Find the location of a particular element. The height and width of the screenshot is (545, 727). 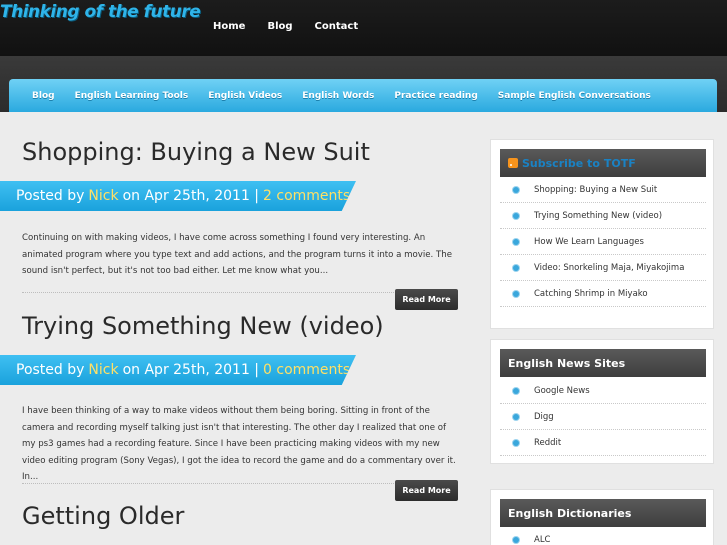

comments-link: 2 comments is located at coordinates (306, 196).